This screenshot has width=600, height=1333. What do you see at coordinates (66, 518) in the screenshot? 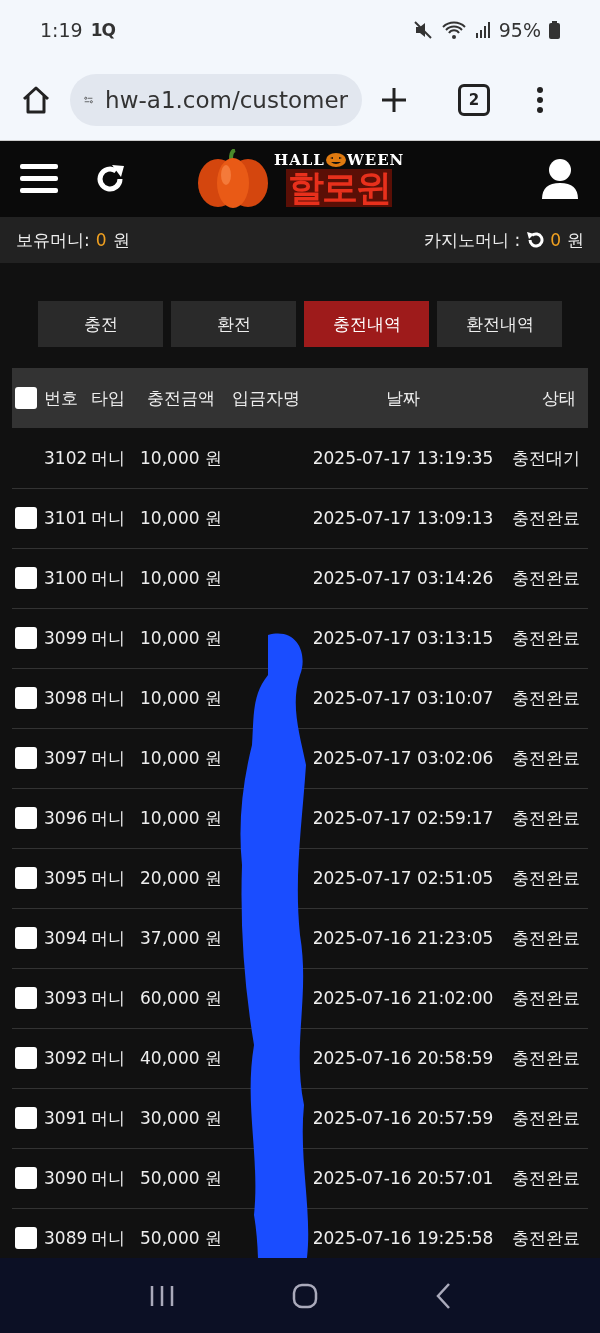
I see `table-cell: 3101` at bounding box center [66, 518].